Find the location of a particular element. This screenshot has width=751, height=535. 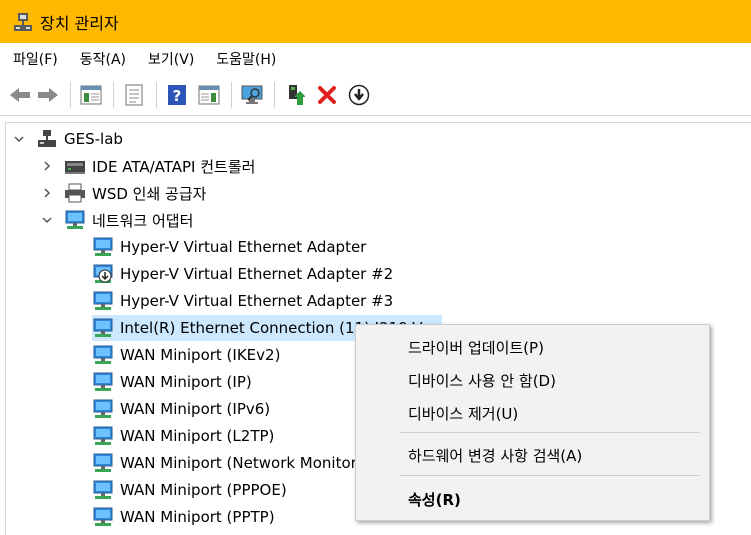

menu-properties: 속성(R) is located at coordinates (532, 499).